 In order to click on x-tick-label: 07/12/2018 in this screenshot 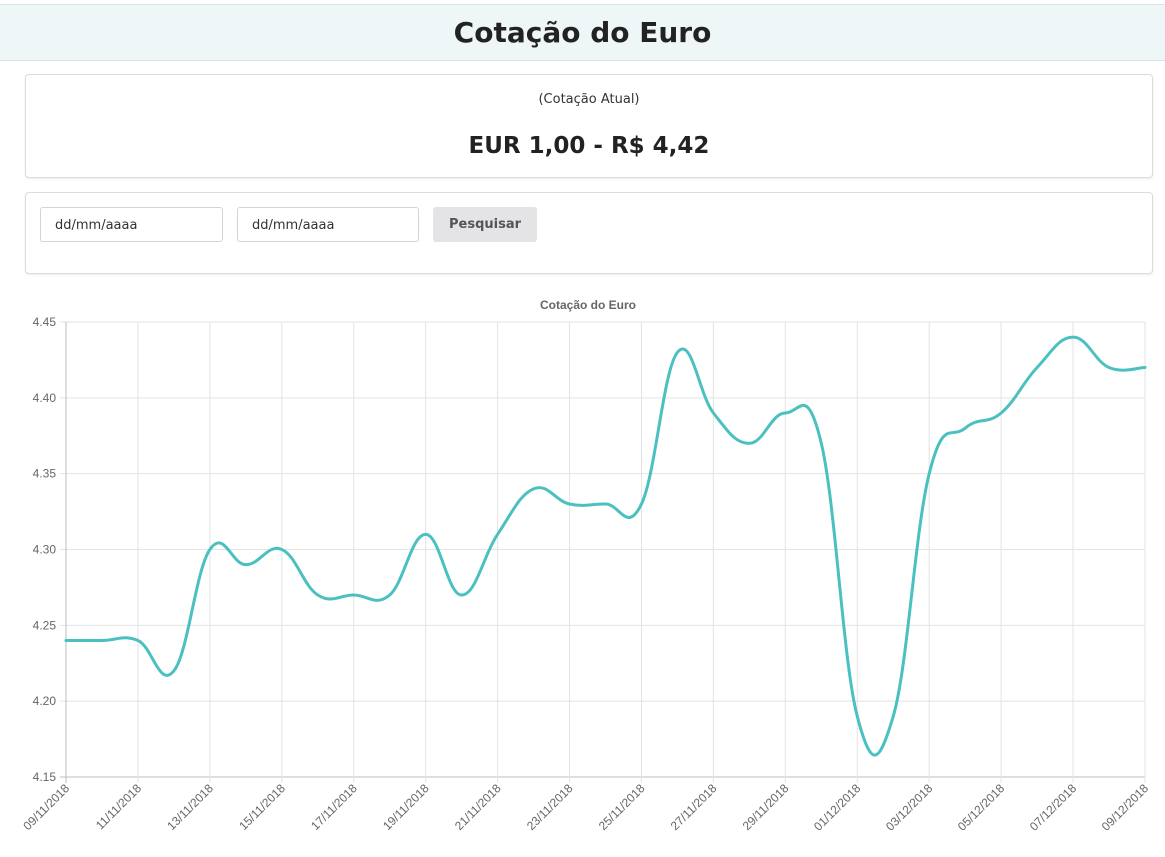, I will do `click(1053, 807)`.